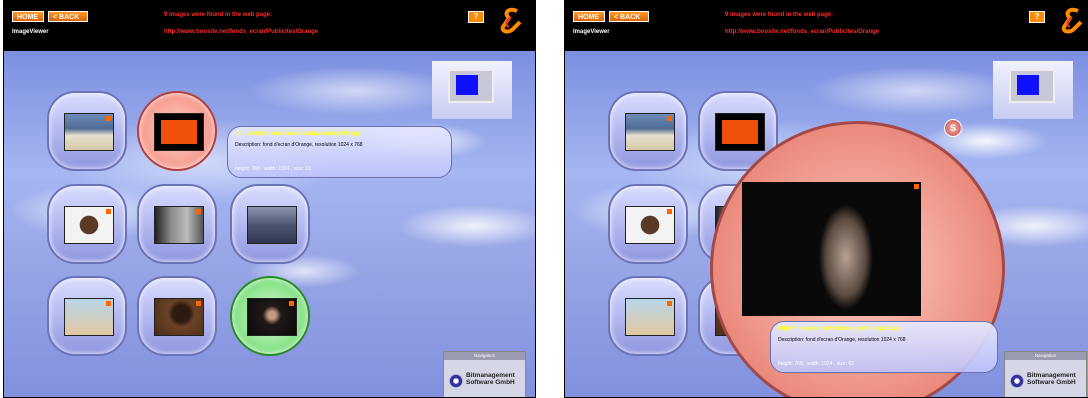  Describe the element at coordinates (177, 131) in the screenshot. I see `image-tile-selected` at that location.